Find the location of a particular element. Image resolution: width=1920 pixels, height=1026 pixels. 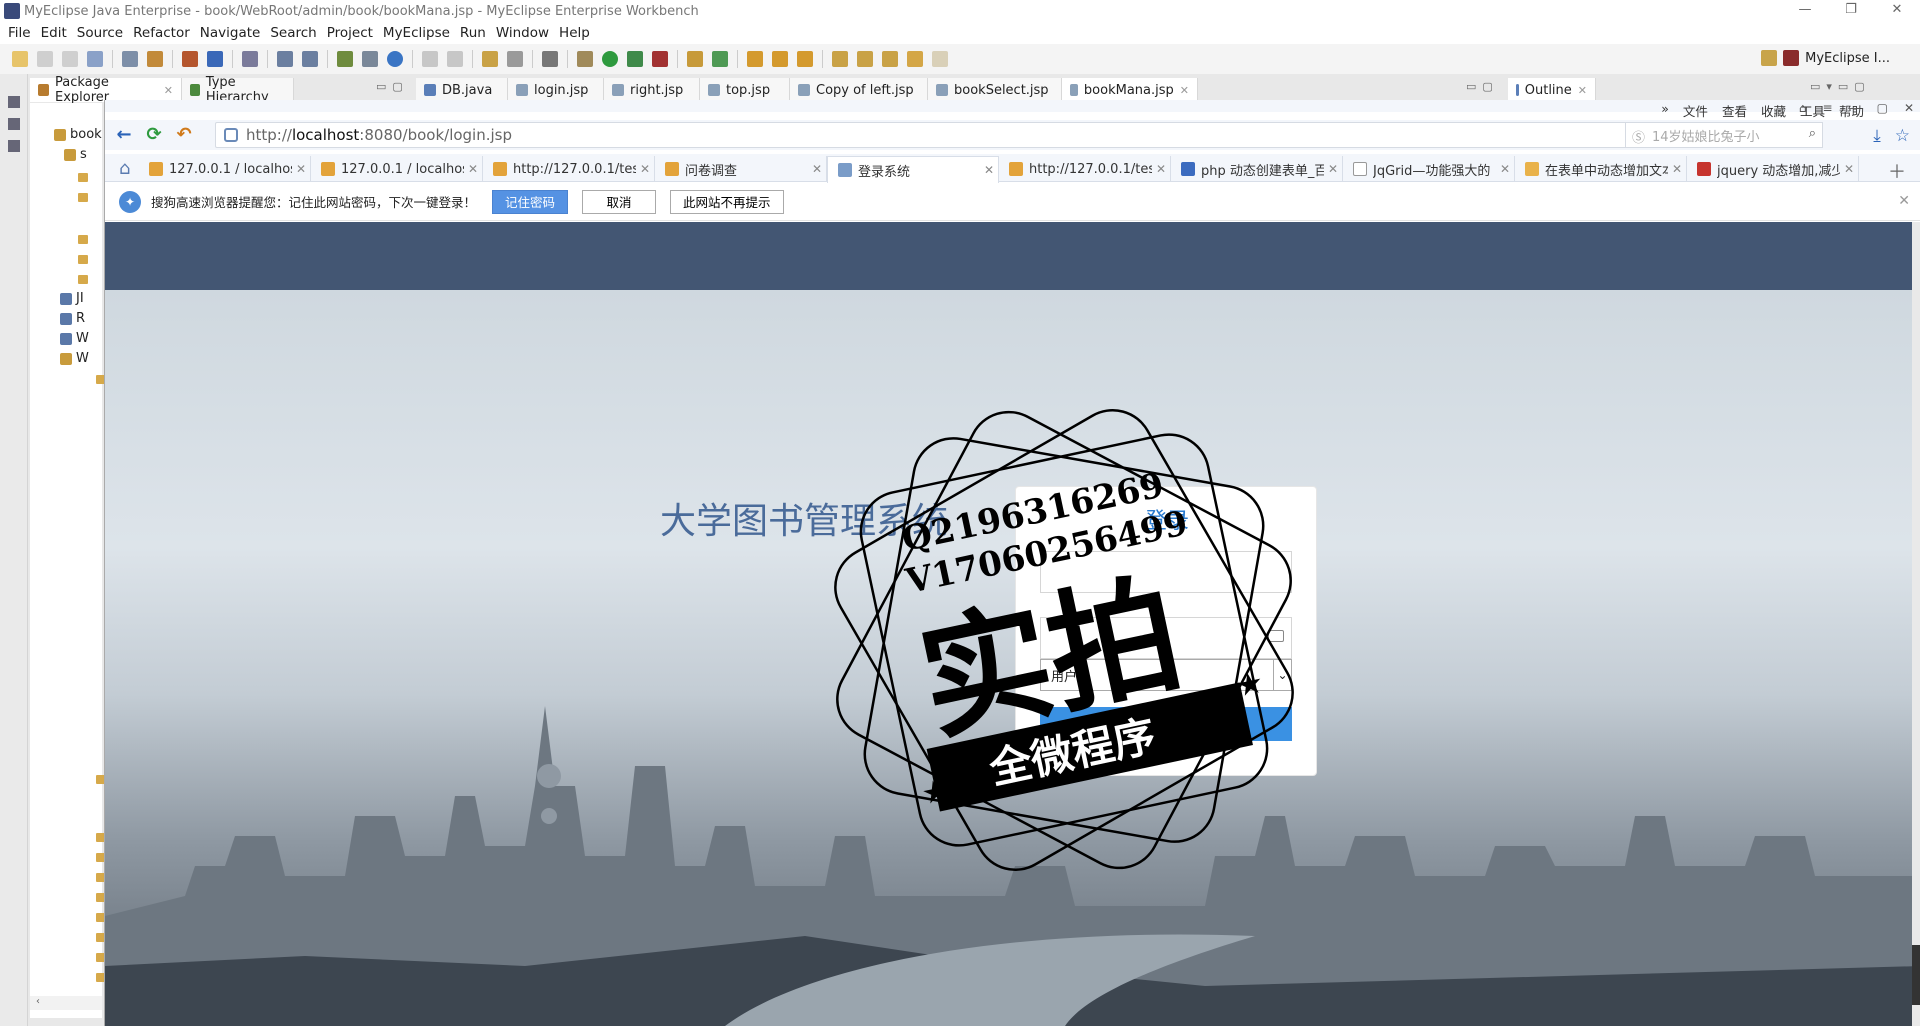

left-view-controls: ▭▢ is located at coordinates (392, 86).